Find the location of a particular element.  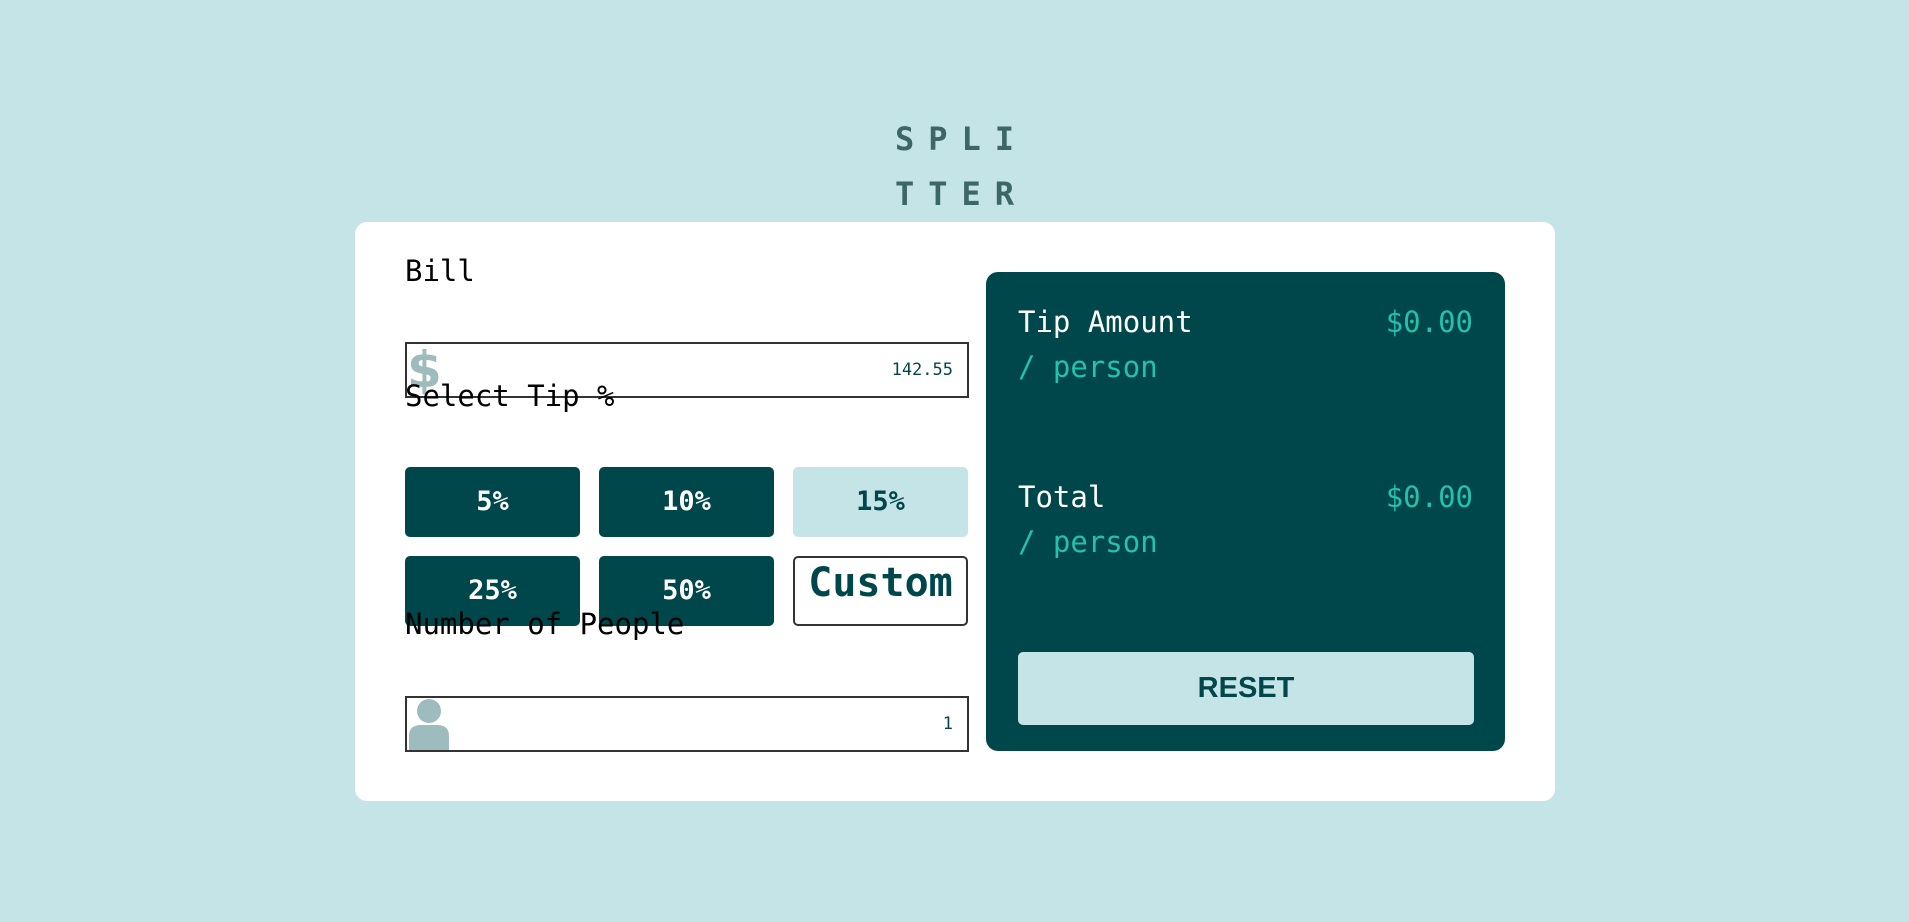

tip-button-10: 10% is located at coordinates (686, 502).